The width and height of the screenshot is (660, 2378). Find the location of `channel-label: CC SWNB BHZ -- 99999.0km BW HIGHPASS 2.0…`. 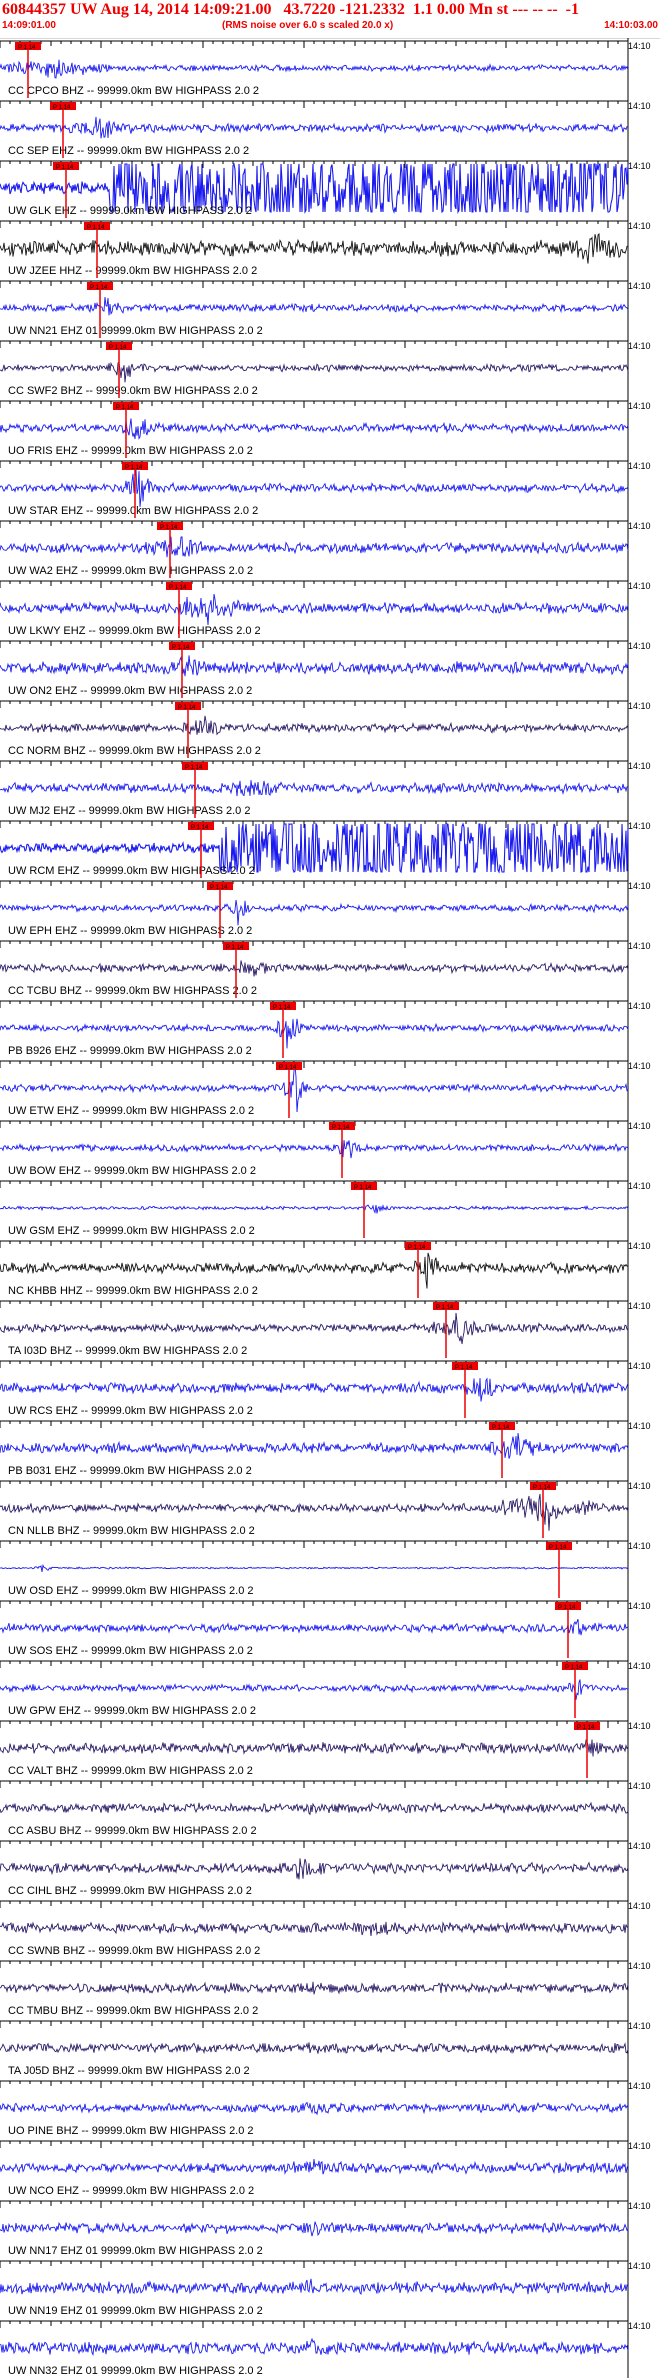

channel-label: CC SWNB BHZ -- 99999.0km BW HIGHPASS 2.0… is located at coordinates (134, 1951).